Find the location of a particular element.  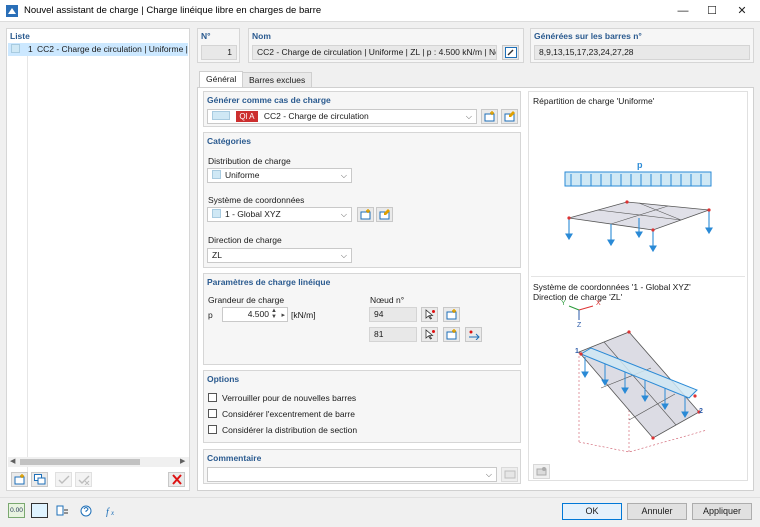

number-panel: N° 1 is located at coordinates (218, 45).